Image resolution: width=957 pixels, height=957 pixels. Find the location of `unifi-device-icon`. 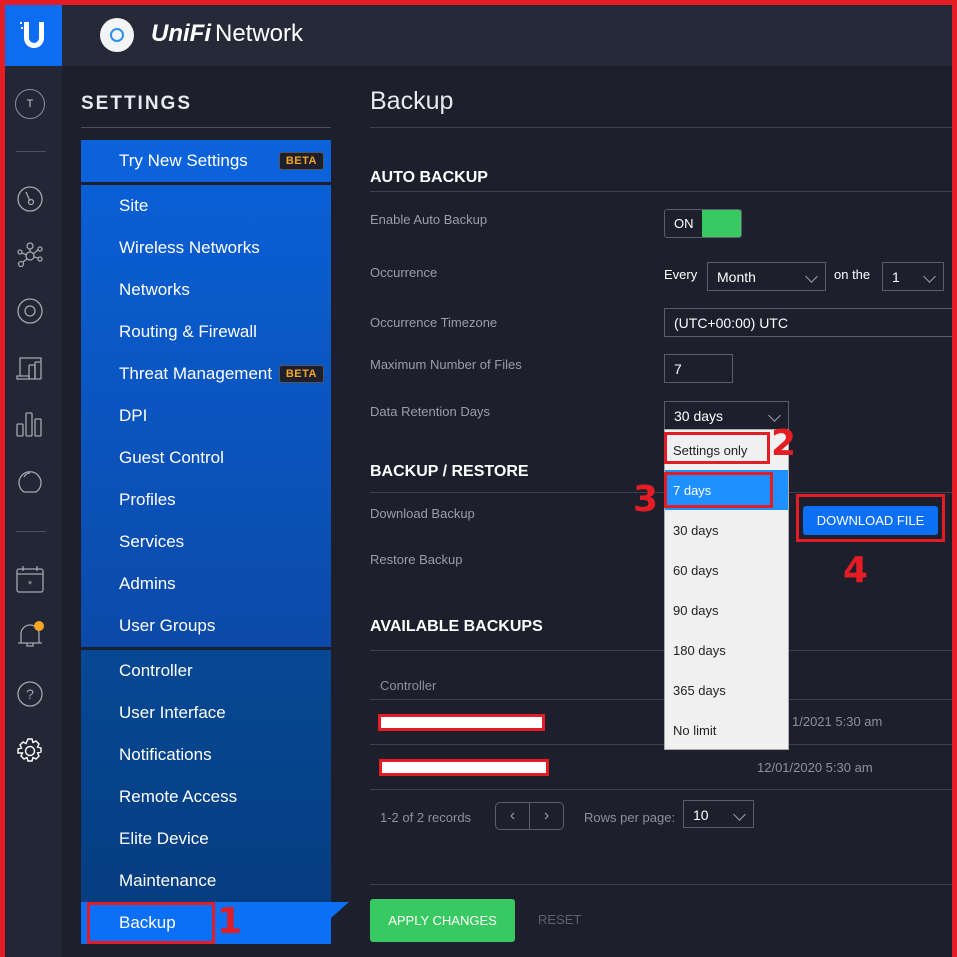

unifi-device-icon is located at coordinates (117, 35).